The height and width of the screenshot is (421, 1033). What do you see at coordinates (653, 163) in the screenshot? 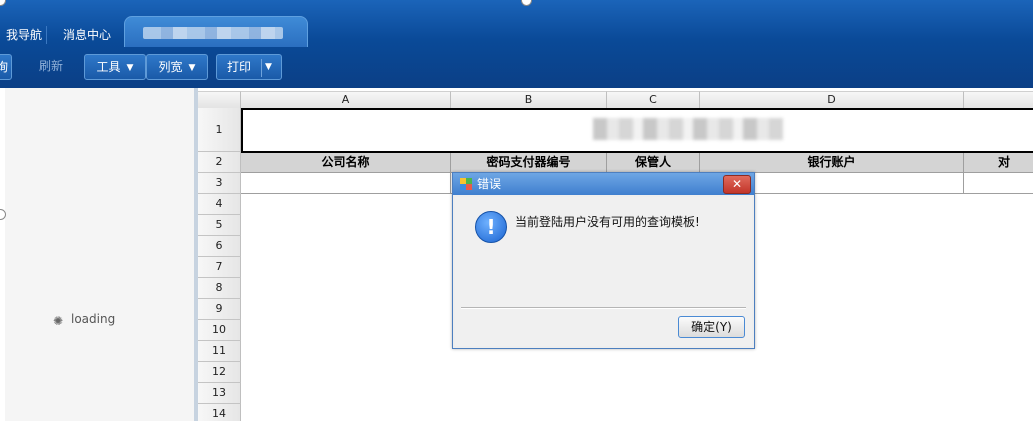
I see `header-custodian: 保管人` at bounding box center [653, 163].